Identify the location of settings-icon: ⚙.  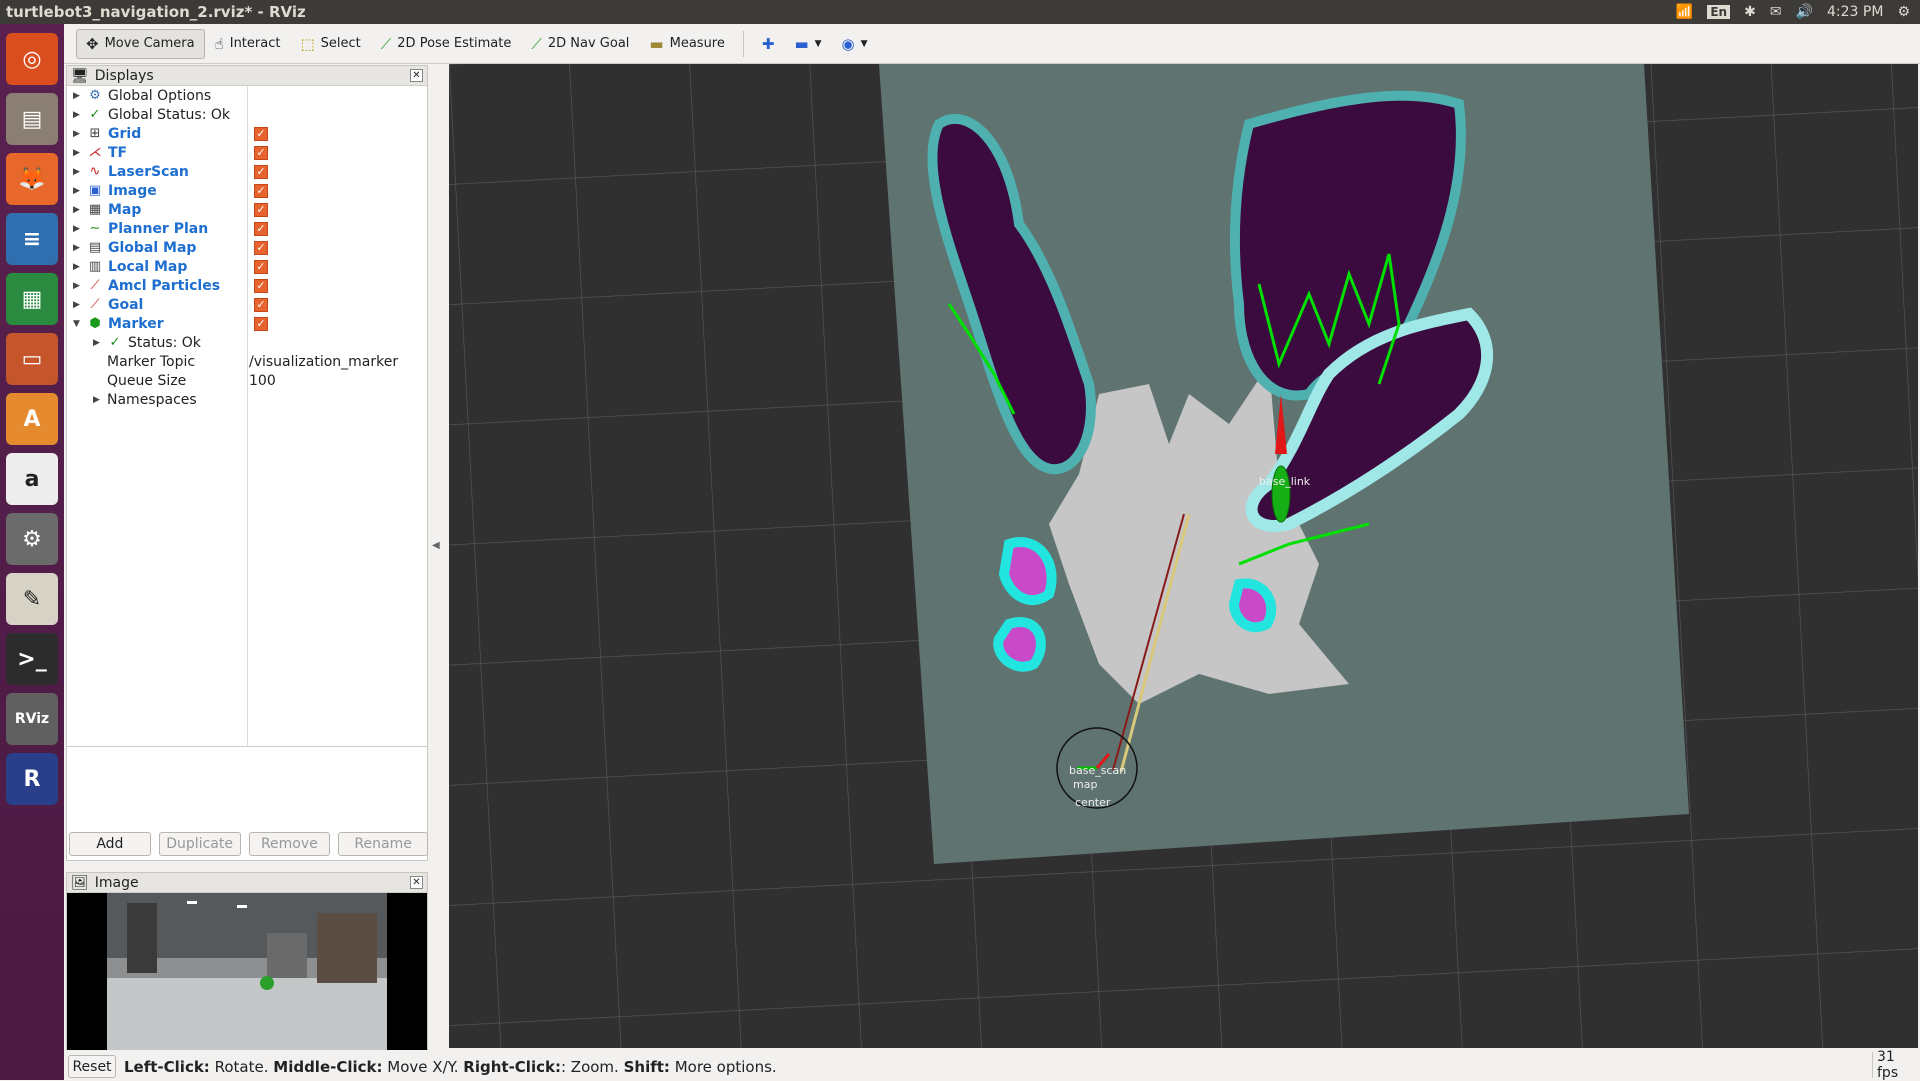
(32, 539).